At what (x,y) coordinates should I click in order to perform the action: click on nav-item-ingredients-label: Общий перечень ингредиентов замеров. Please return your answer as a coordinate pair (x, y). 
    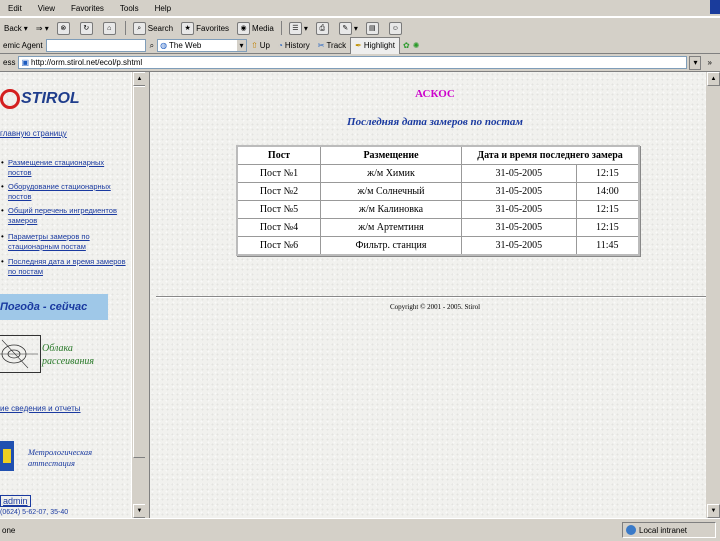
    Looking at the image, I should click on (62, 215).